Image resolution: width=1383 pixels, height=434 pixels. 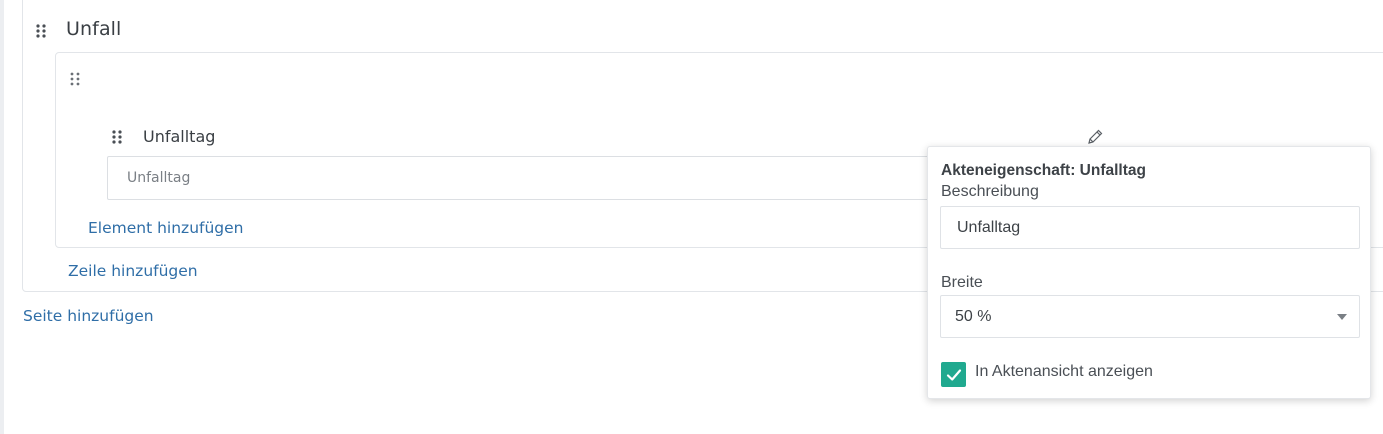 I want to click on checkmark-icon, so click(x=953, y=374).